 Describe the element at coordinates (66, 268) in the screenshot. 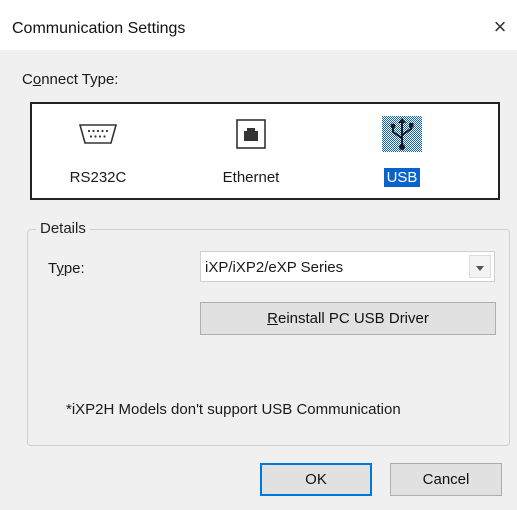

I see `type-label: Type:` at that location.